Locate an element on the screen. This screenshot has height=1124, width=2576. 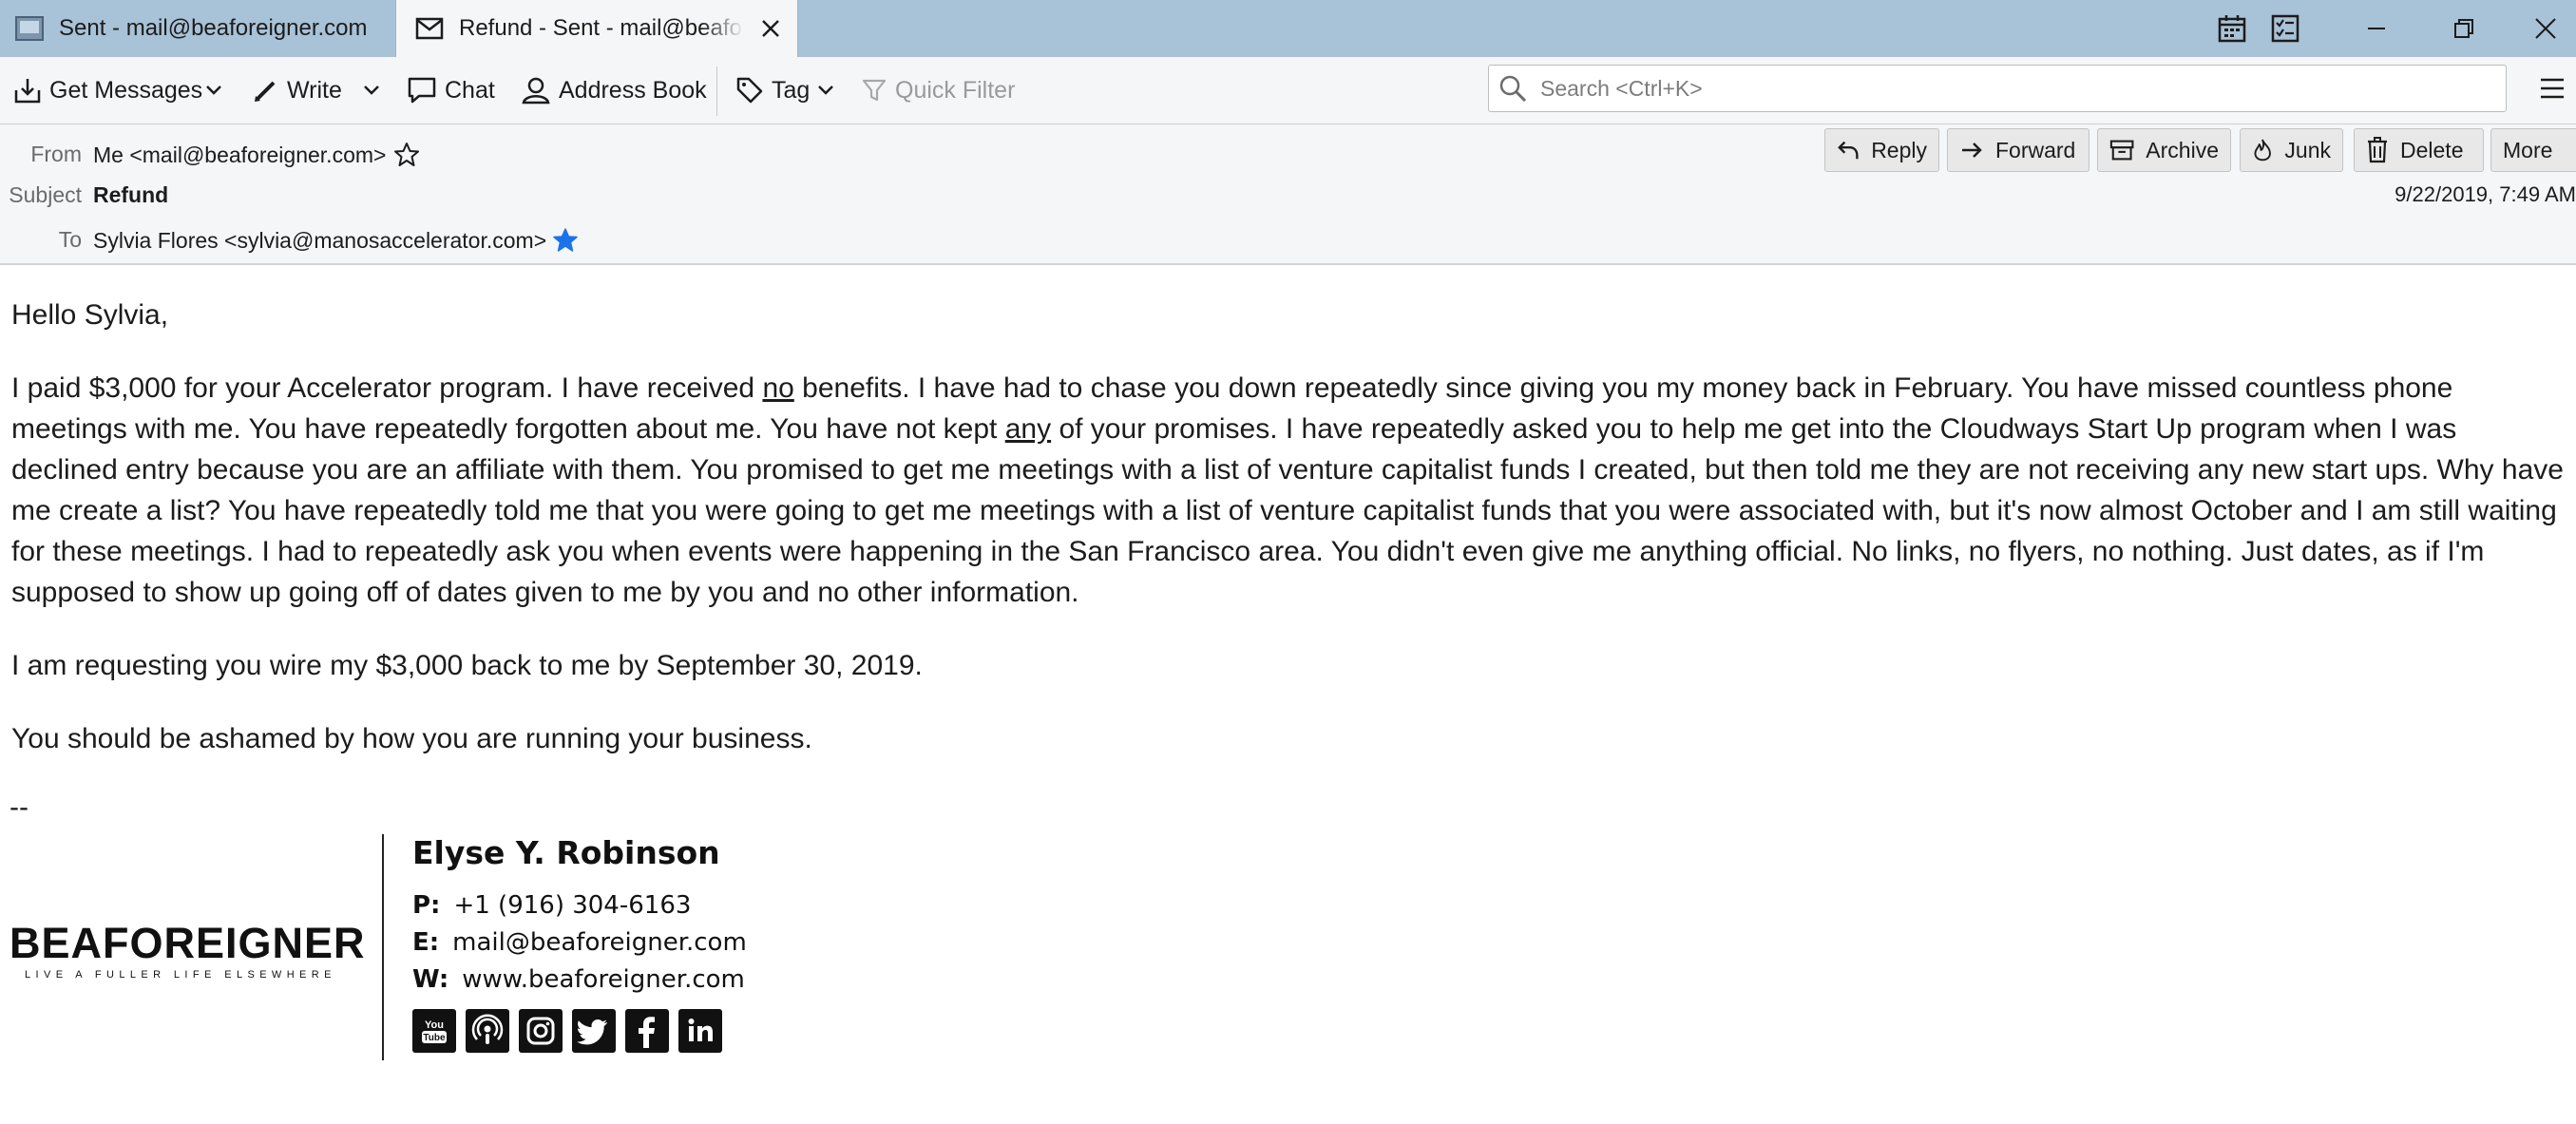
write-button: Write is located at coordinates (297, 90).